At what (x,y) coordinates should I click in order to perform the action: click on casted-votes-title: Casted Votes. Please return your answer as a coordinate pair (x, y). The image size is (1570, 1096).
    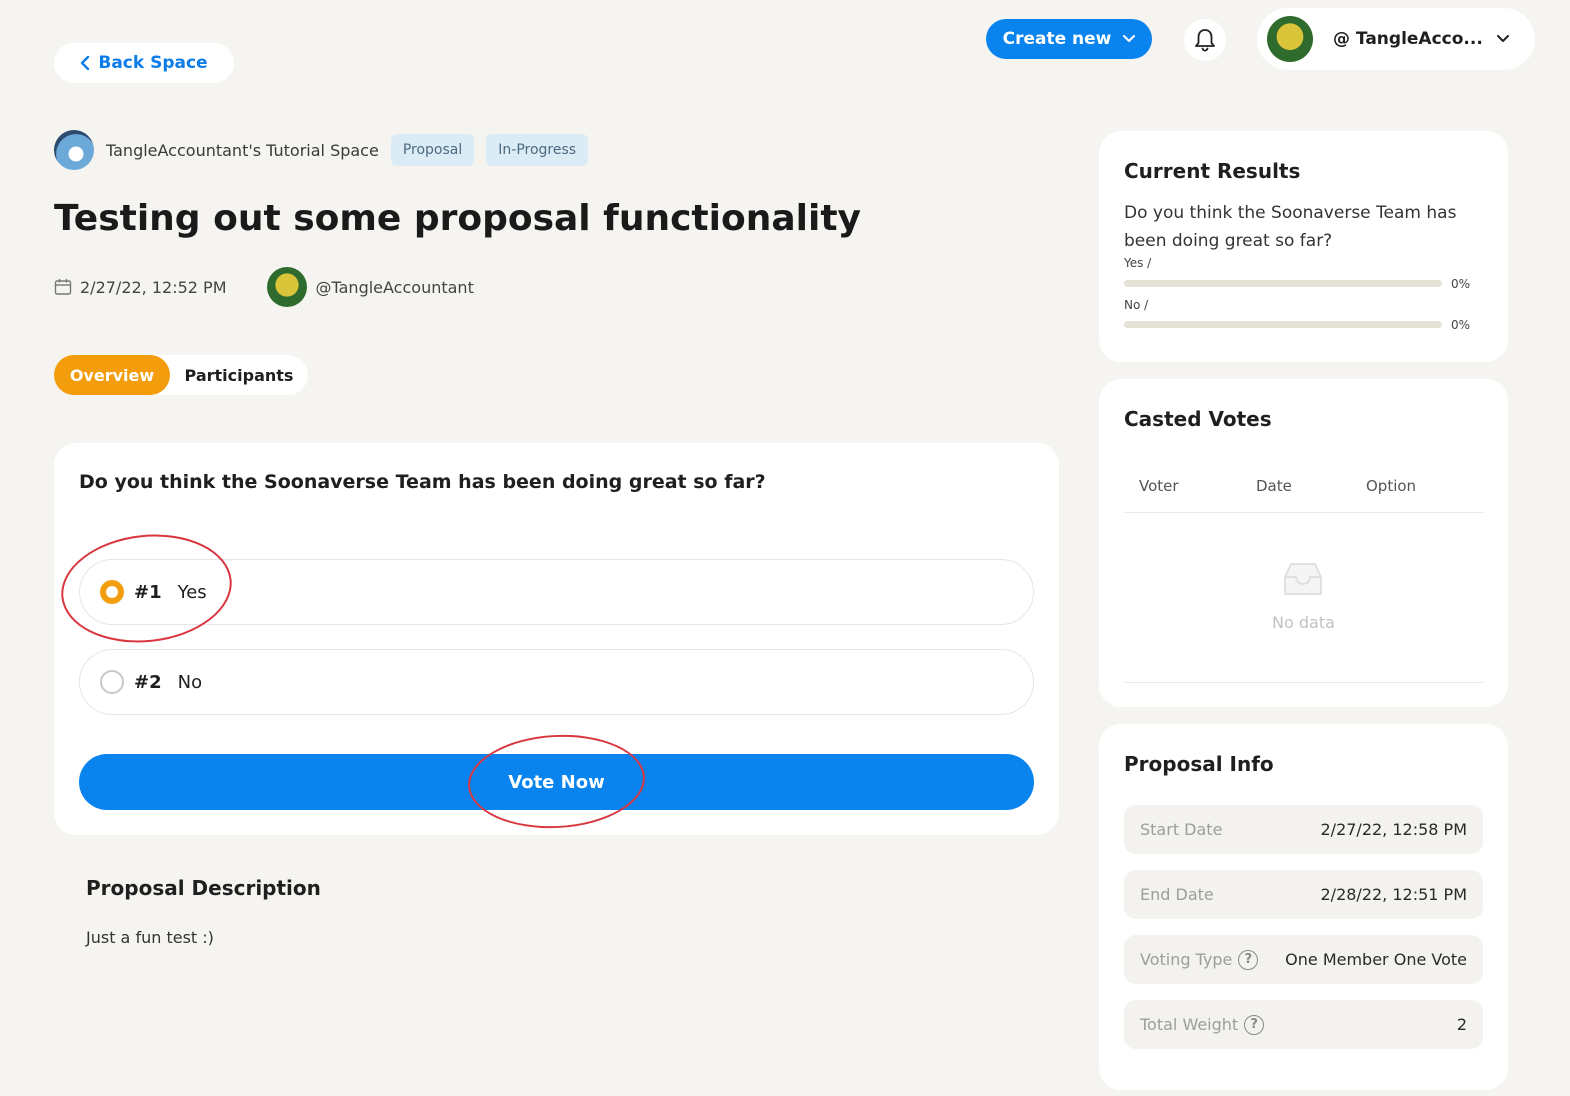
    Looking at the image, I should click on (1198, 419).